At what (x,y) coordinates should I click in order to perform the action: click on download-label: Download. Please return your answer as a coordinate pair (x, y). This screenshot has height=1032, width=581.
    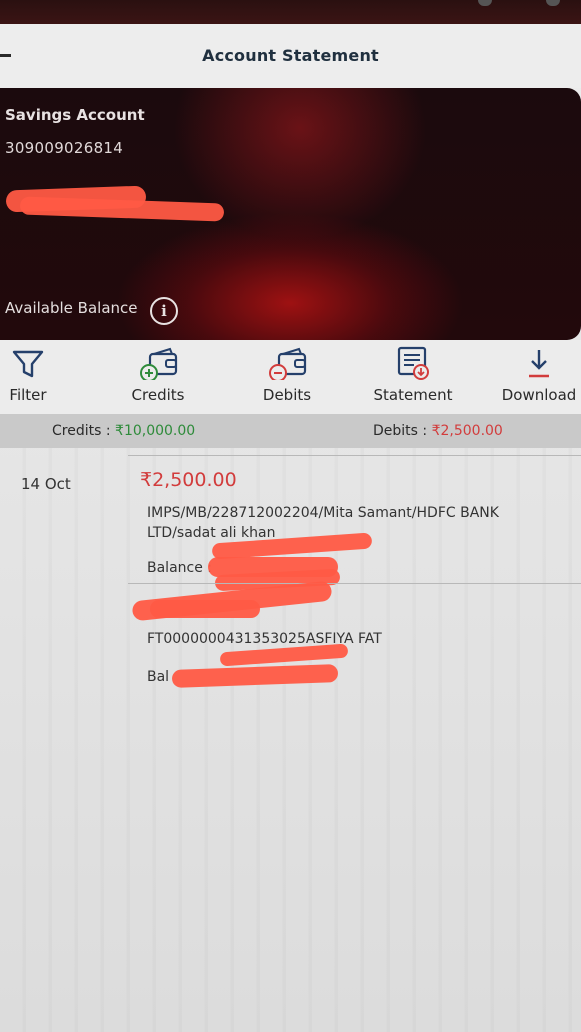
    Looking at the image, I should click on (539, 395).